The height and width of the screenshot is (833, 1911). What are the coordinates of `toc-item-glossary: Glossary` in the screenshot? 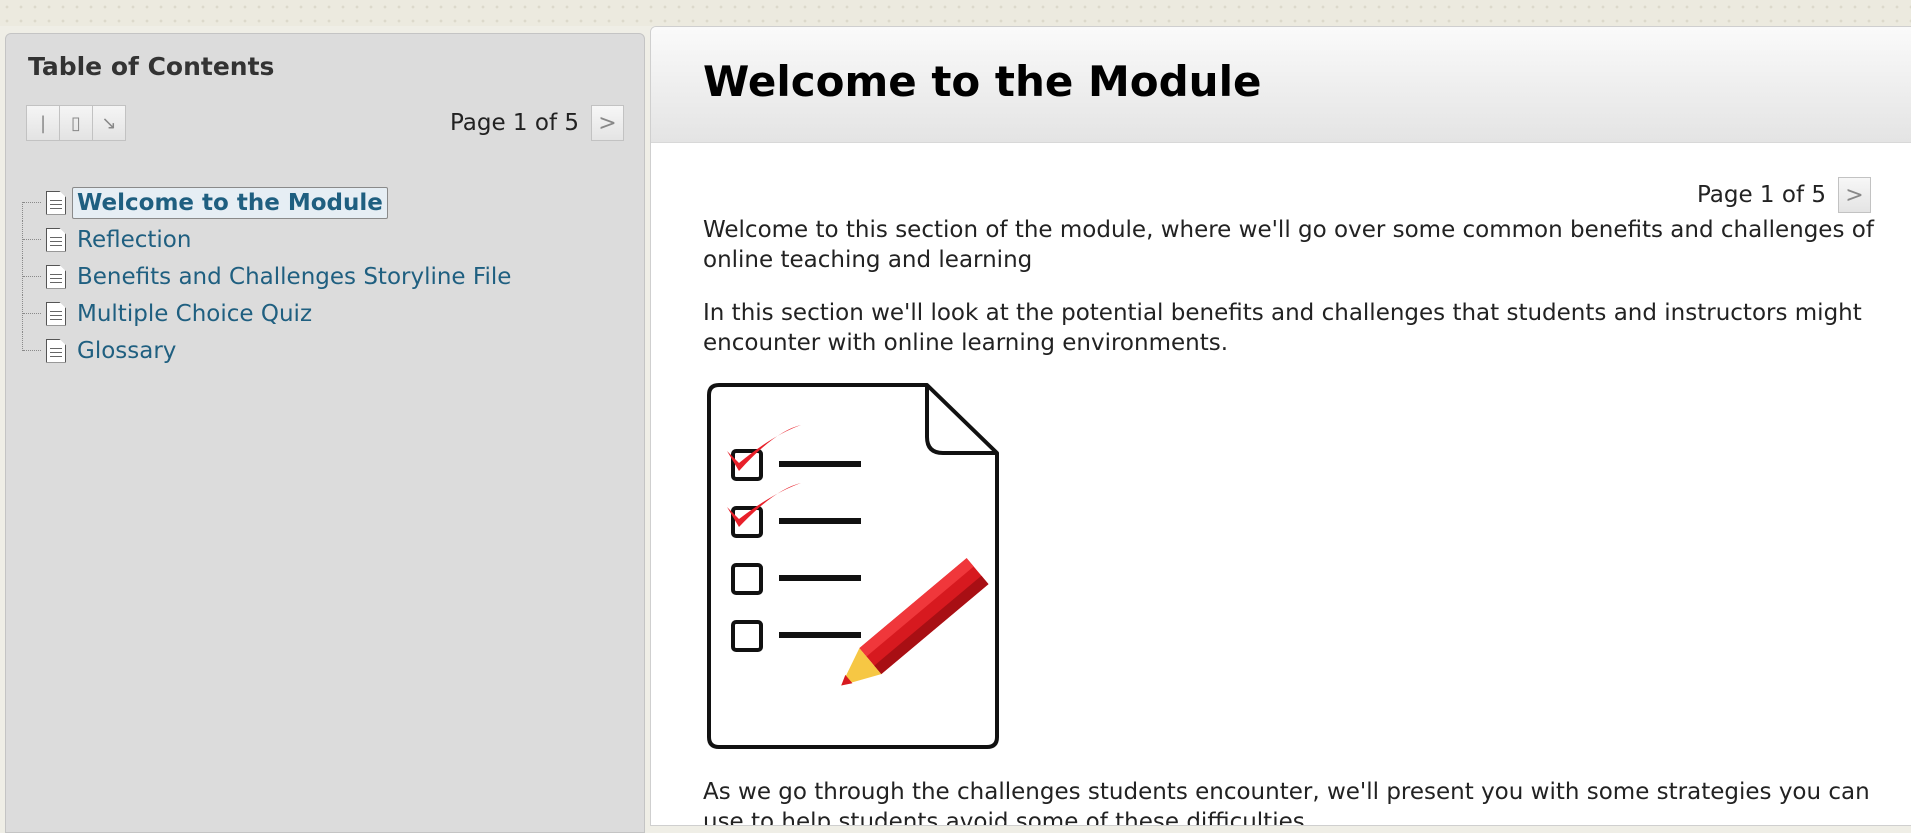 It's located at (267, 350).